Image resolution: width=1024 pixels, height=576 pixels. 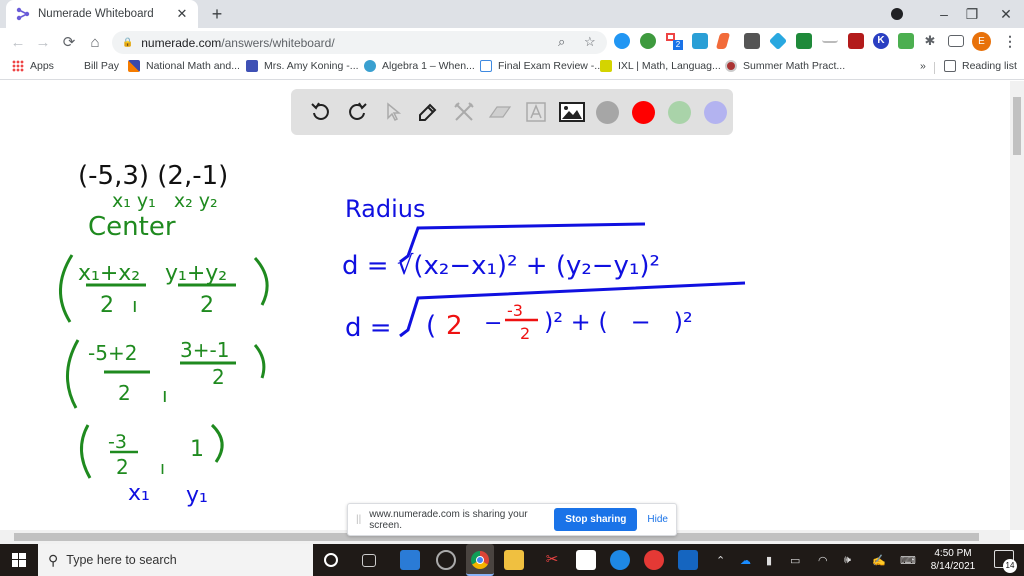 I want to click on taskbar-snipping-tool-icon: ✂, so click(x=552, y=560).